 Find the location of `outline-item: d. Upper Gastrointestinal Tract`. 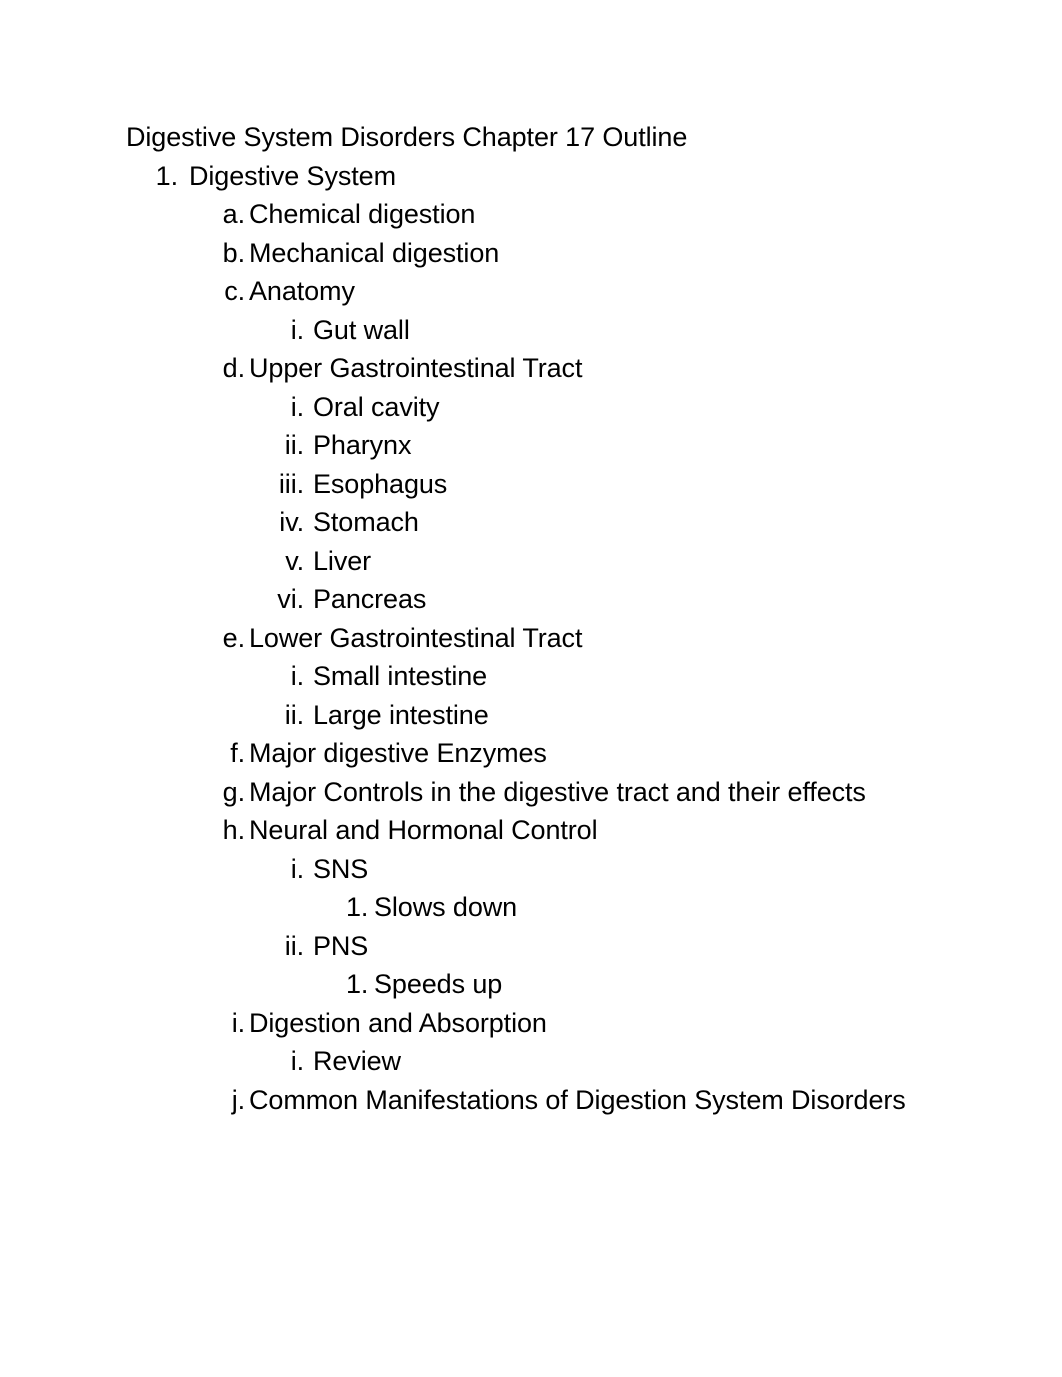

outline-item: d. Upper Gastrointestinal Tract is located at coordinates (541, 368).